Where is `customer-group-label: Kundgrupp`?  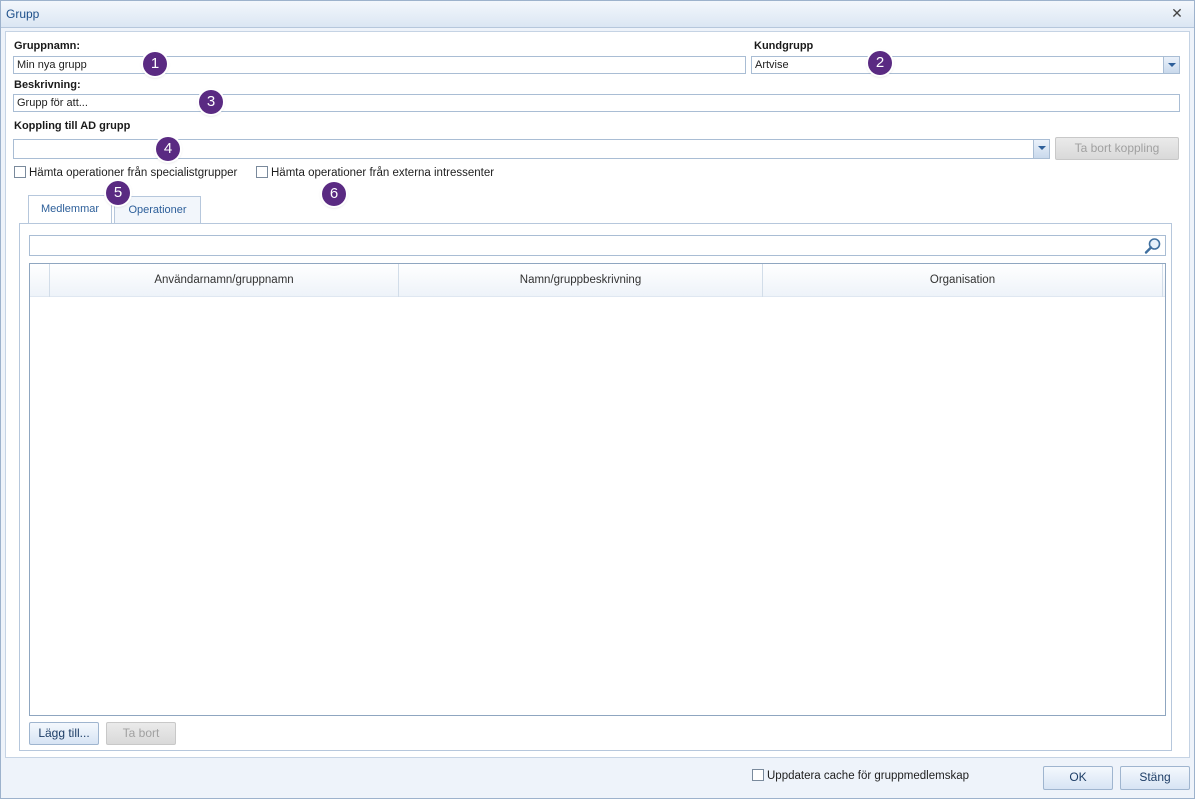 customer-group-label: Kundgrupp is located at coordinates (784, 46).